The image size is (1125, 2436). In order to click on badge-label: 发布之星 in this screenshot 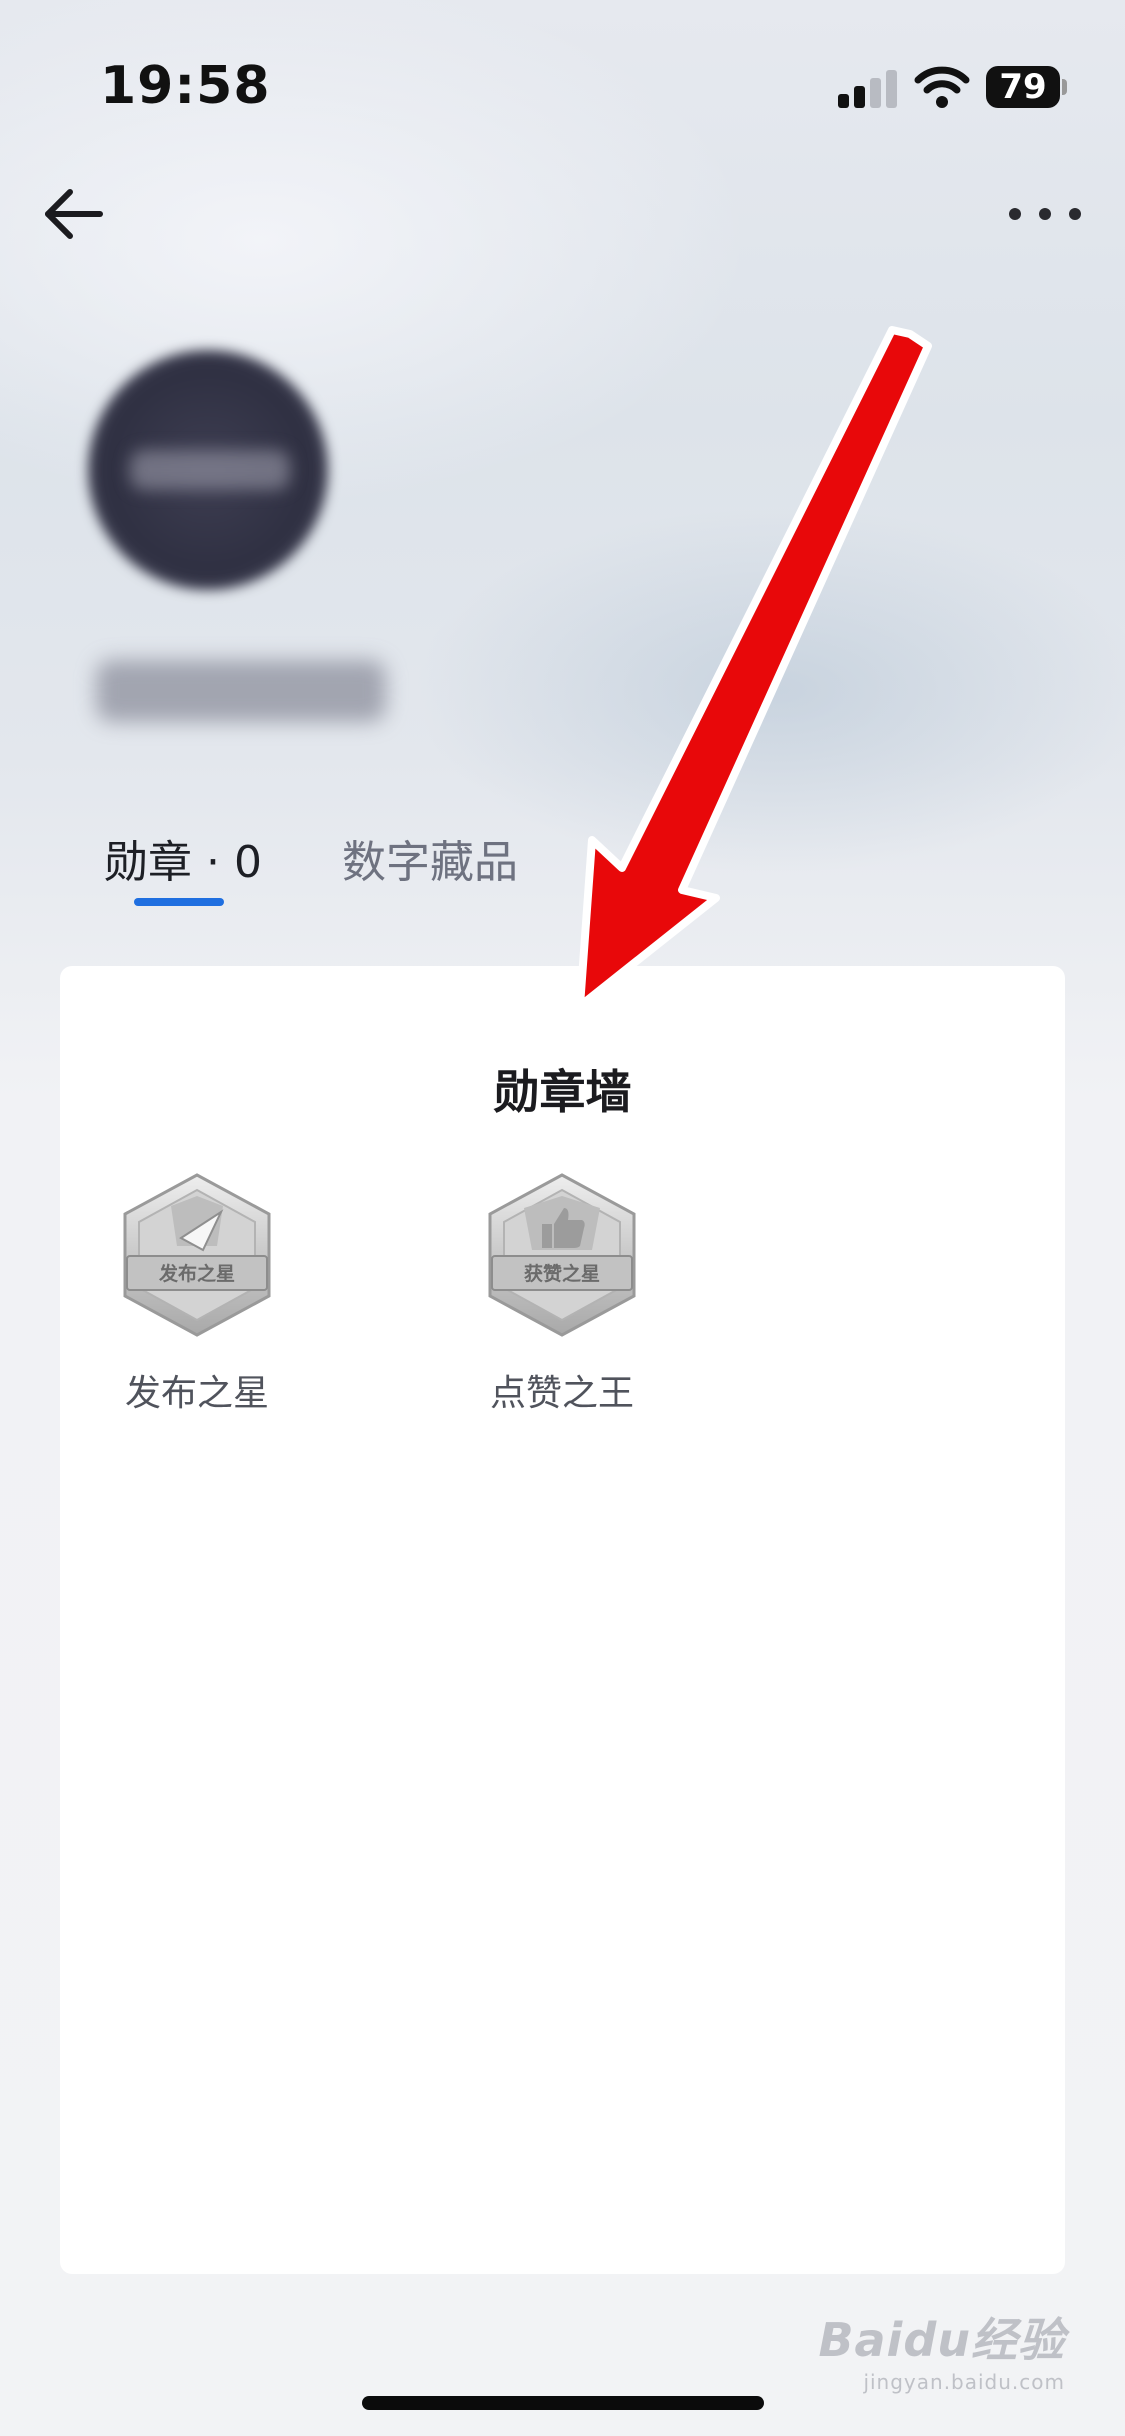, I will do `click(196, 1393)`.